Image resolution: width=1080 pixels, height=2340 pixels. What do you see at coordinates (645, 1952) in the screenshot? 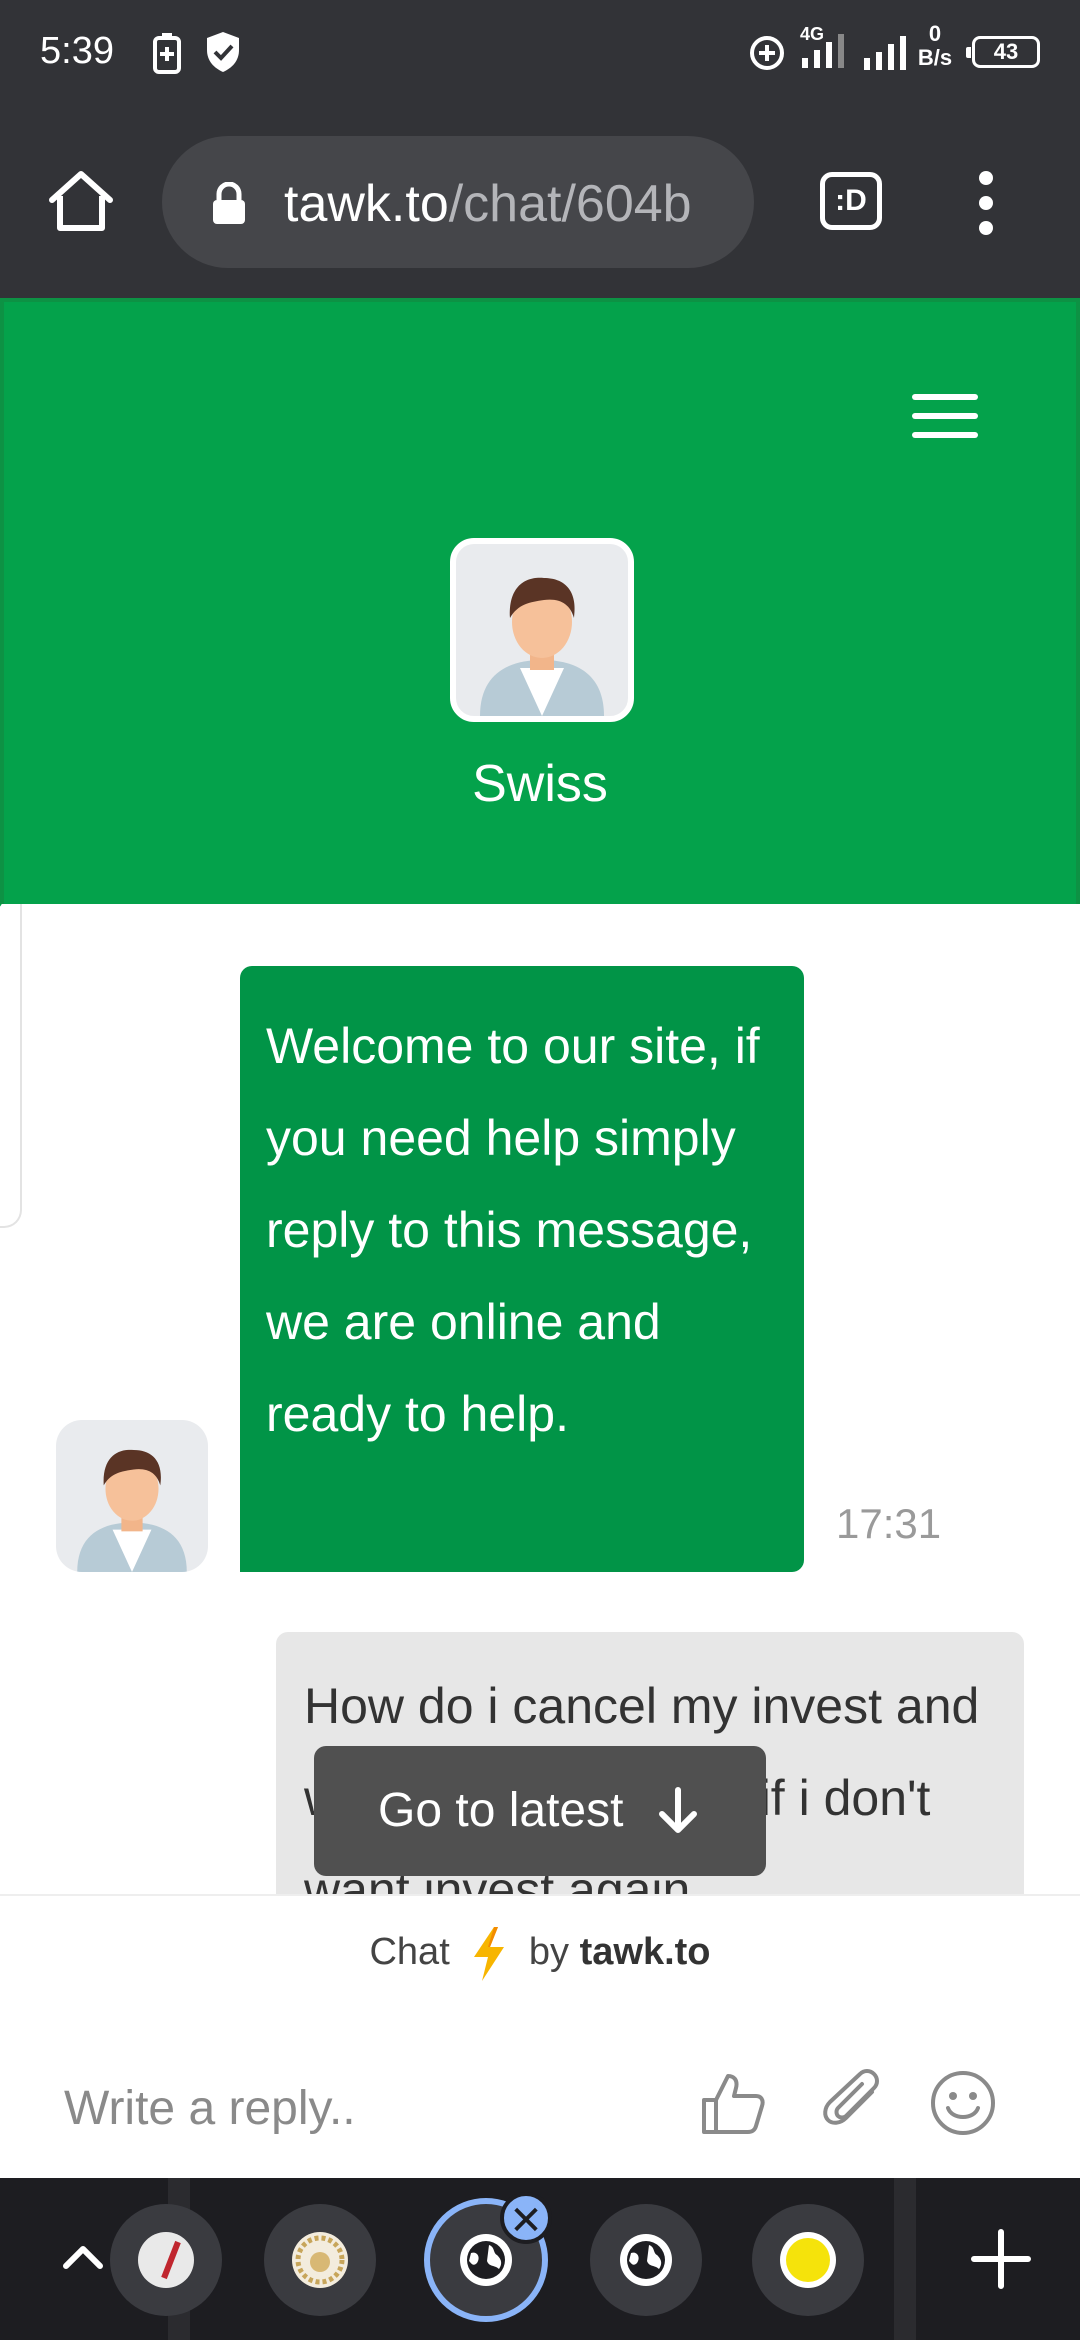
I see `branding-brand: tawk.to` at bounding box center [645, 1952].